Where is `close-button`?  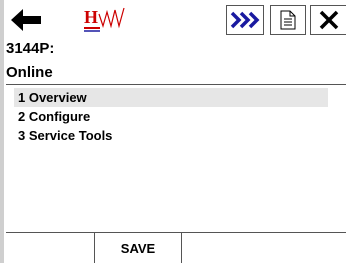 close-button is located at coordinates (328, 20).